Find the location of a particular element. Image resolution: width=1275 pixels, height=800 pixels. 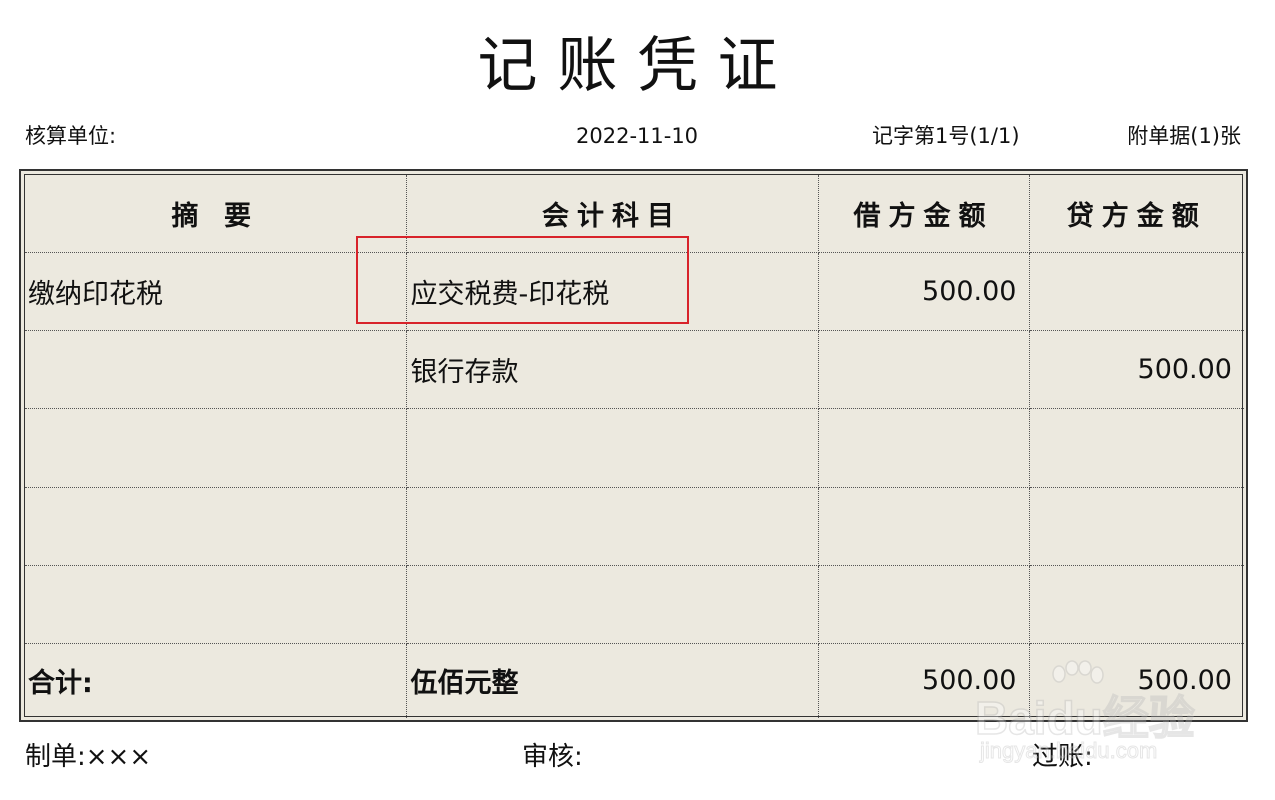

header-summary: 摘 要 is located at coordinates (216, 214).